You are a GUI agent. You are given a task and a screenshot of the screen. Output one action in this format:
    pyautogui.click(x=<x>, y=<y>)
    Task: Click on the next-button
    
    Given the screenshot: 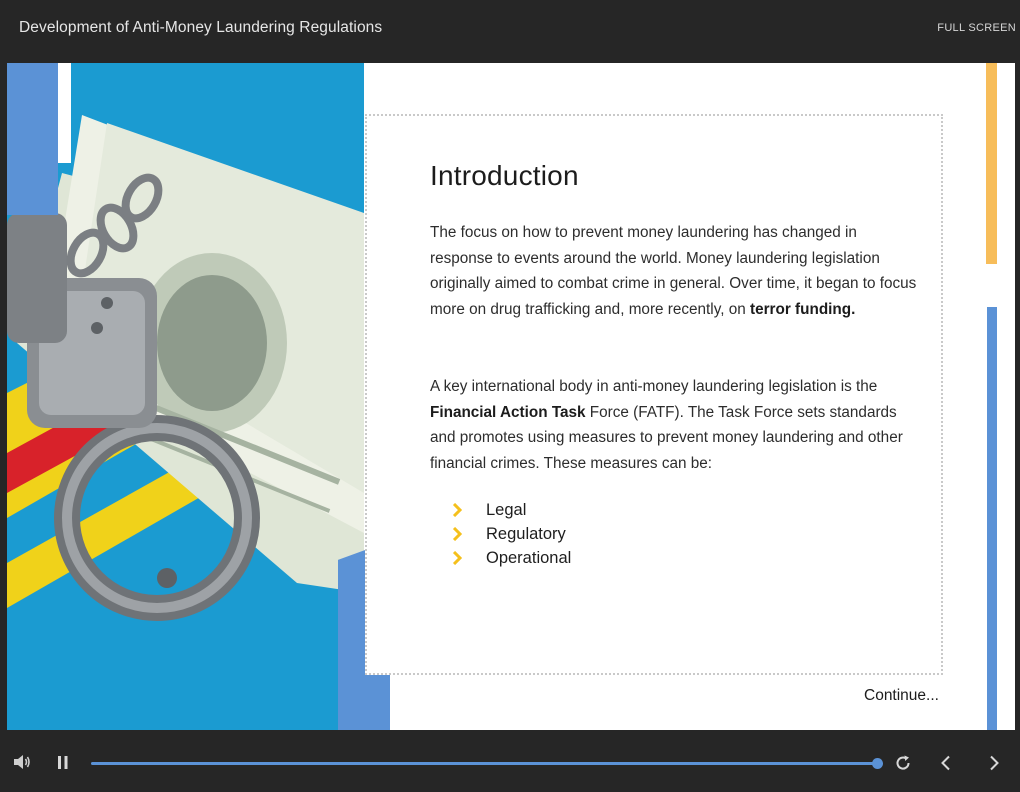 What is the action you would take?
    pyautogui.click(x=994, y=765)
    